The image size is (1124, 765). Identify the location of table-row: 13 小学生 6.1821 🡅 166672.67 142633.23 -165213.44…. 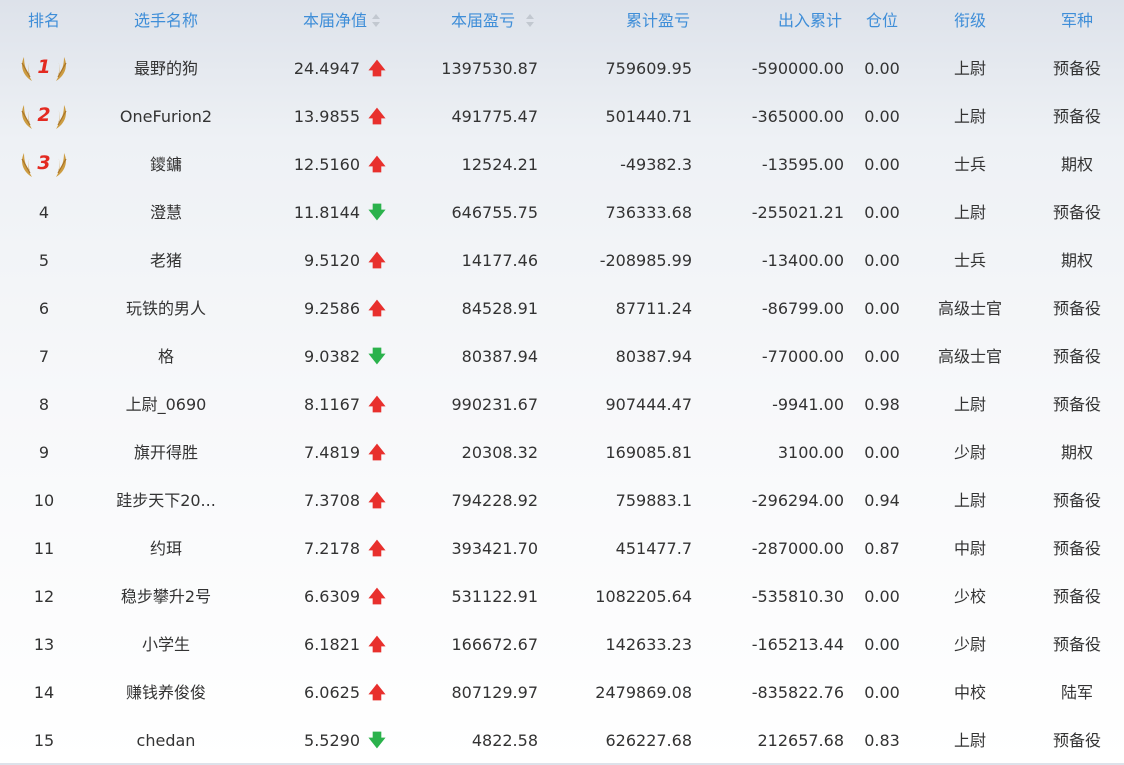
(562, 645).